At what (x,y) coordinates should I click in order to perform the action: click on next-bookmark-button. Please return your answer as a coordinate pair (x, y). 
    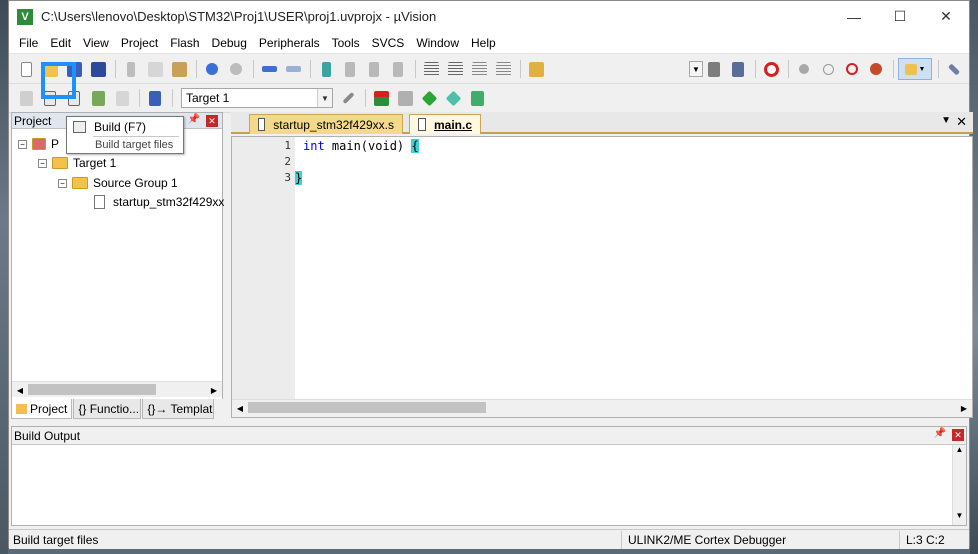
    Looking at the image, I should click on (374, 69).